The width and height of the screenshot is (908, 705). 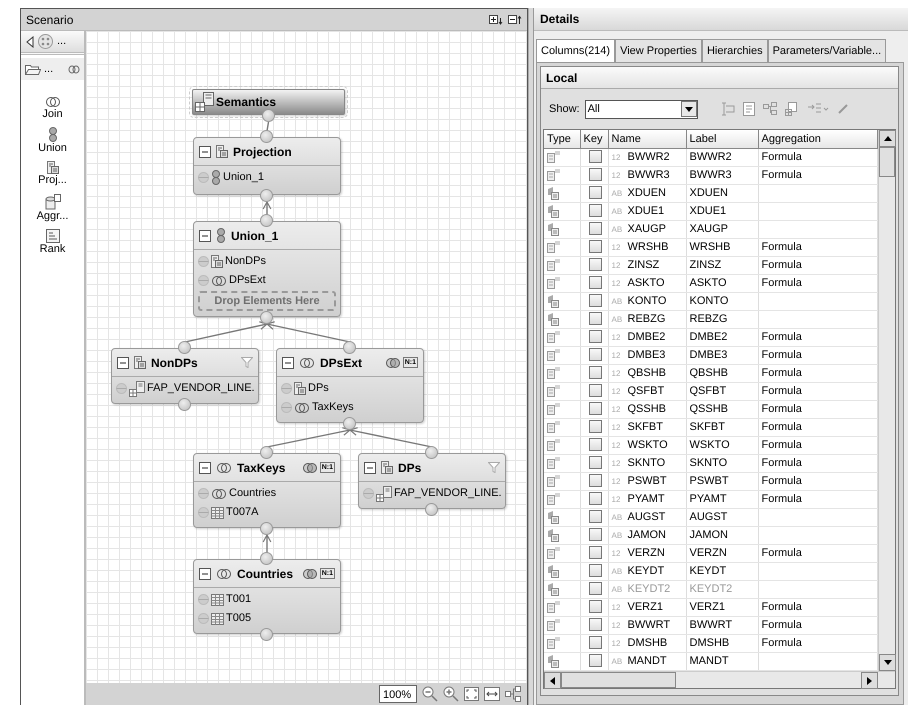 What do you see at coordinates (471, 694) in the screenshot?
I see `fit-icon` at bounding box center [471, 694].